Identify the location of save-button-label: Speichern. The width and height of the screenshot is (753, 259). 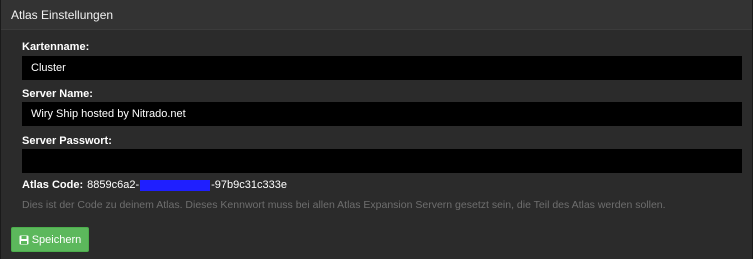
(56, 239).